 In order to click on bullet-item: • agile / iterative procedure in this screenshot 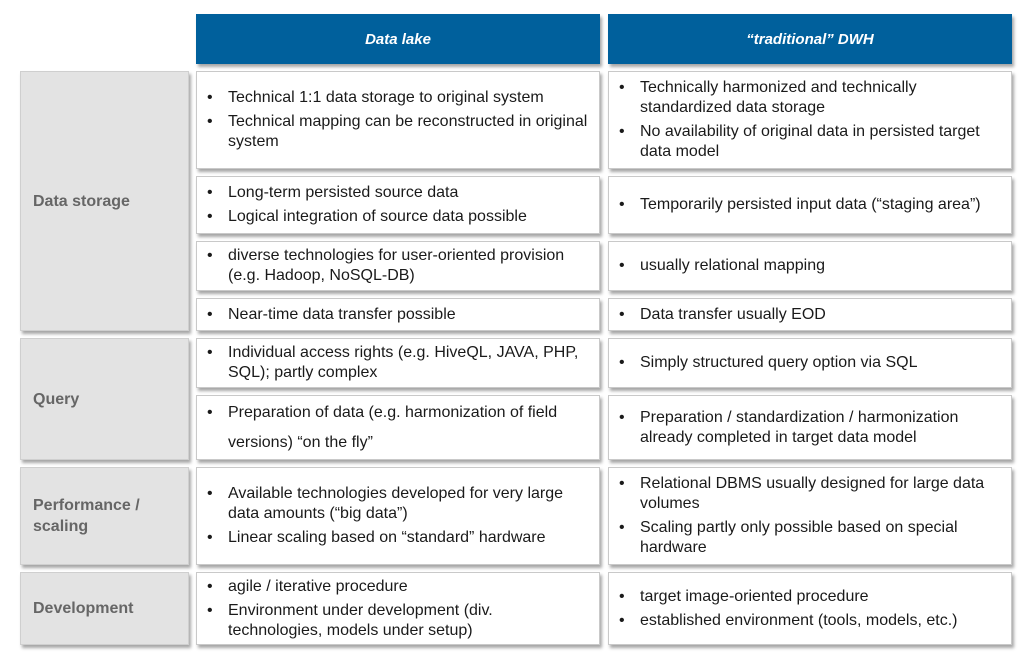, I will do `click(307, 586)`.